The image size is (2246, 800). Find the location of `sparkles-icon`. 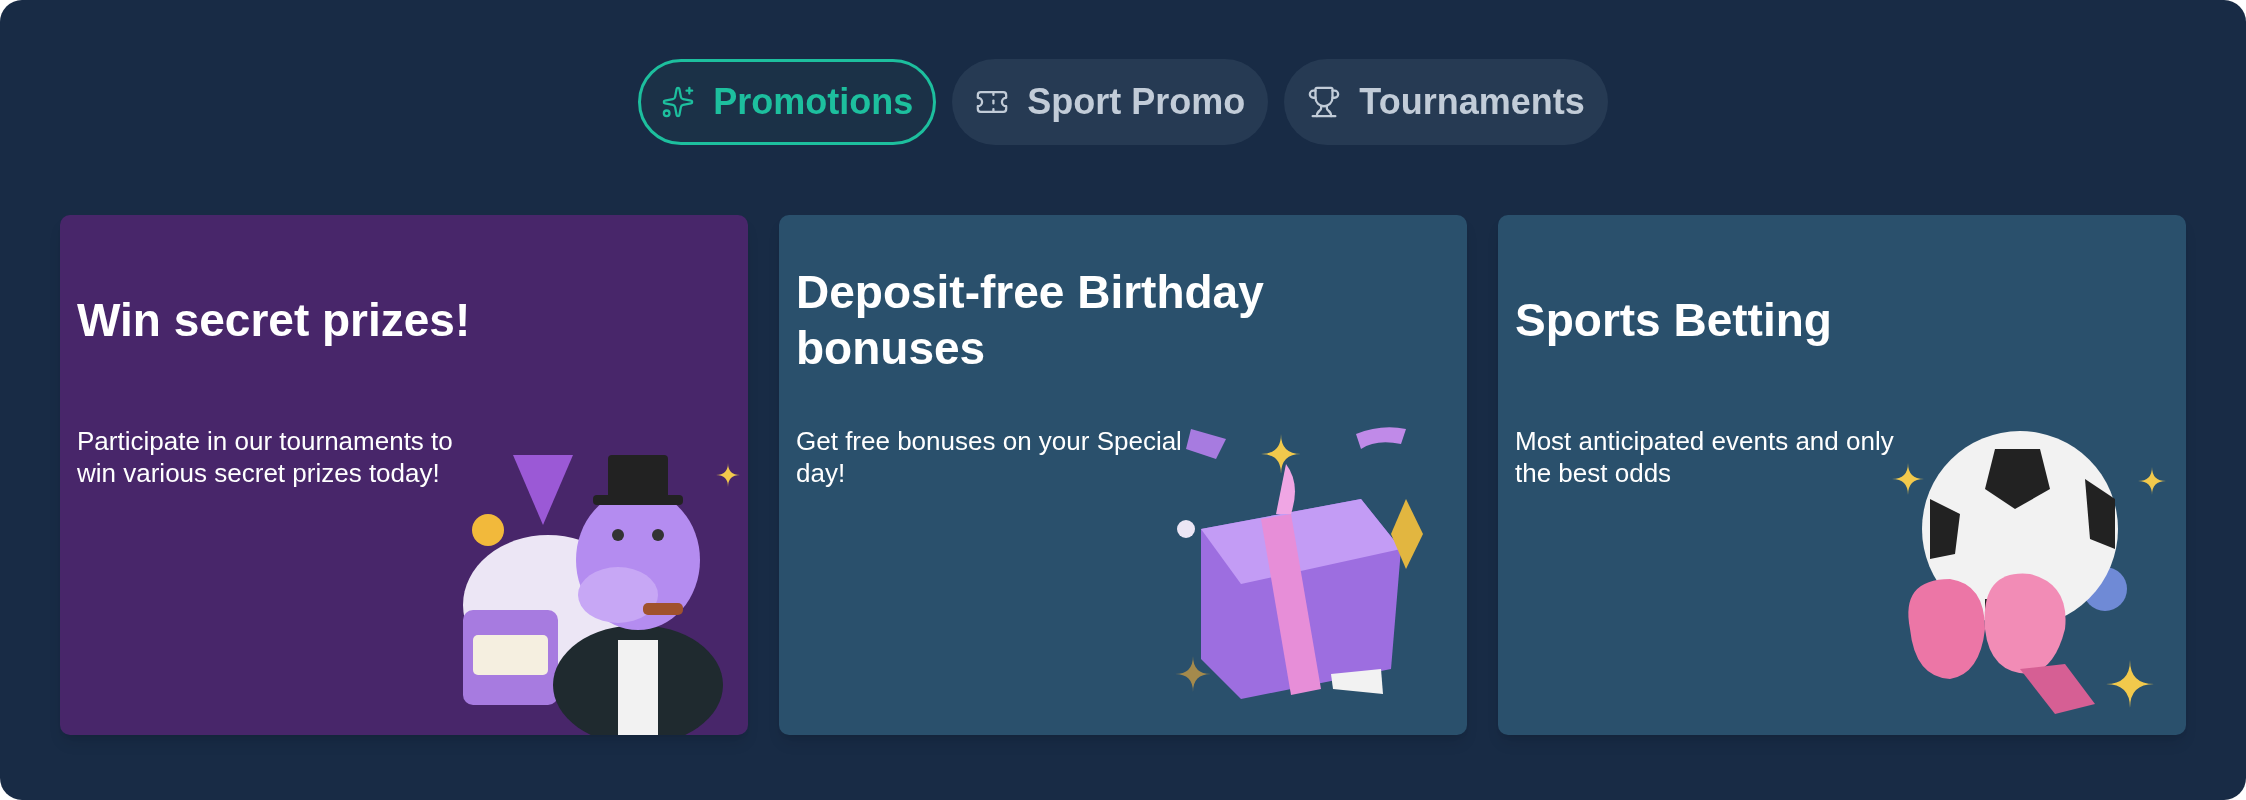

sparkles-icon is located at coordinates (678, 102).